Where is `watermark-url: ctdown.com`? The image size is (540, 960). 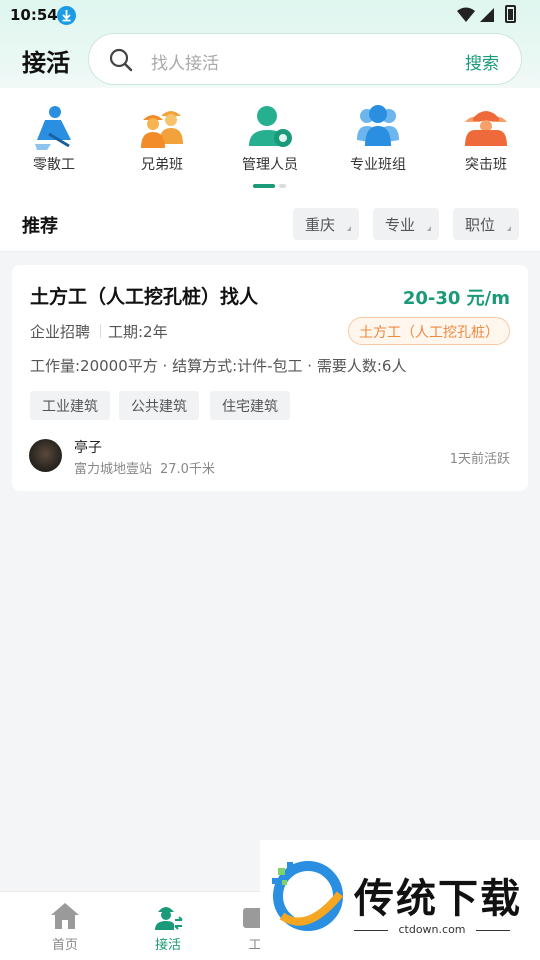 watermark-url: ctdown.com is located at coordinates (432, 929).